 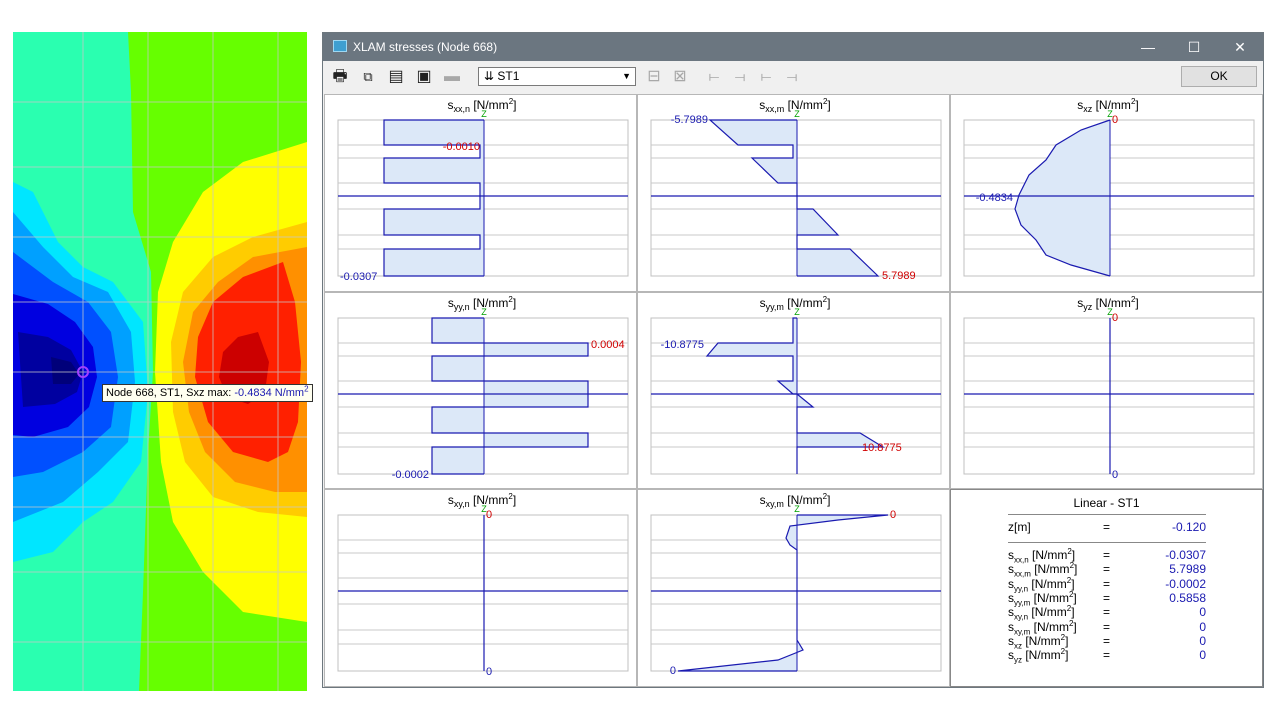 What do you see at coordinates (1185, 583) in the screenshot?
I see `info-row-value: -0.0002` at bounding box center [1185, 583].